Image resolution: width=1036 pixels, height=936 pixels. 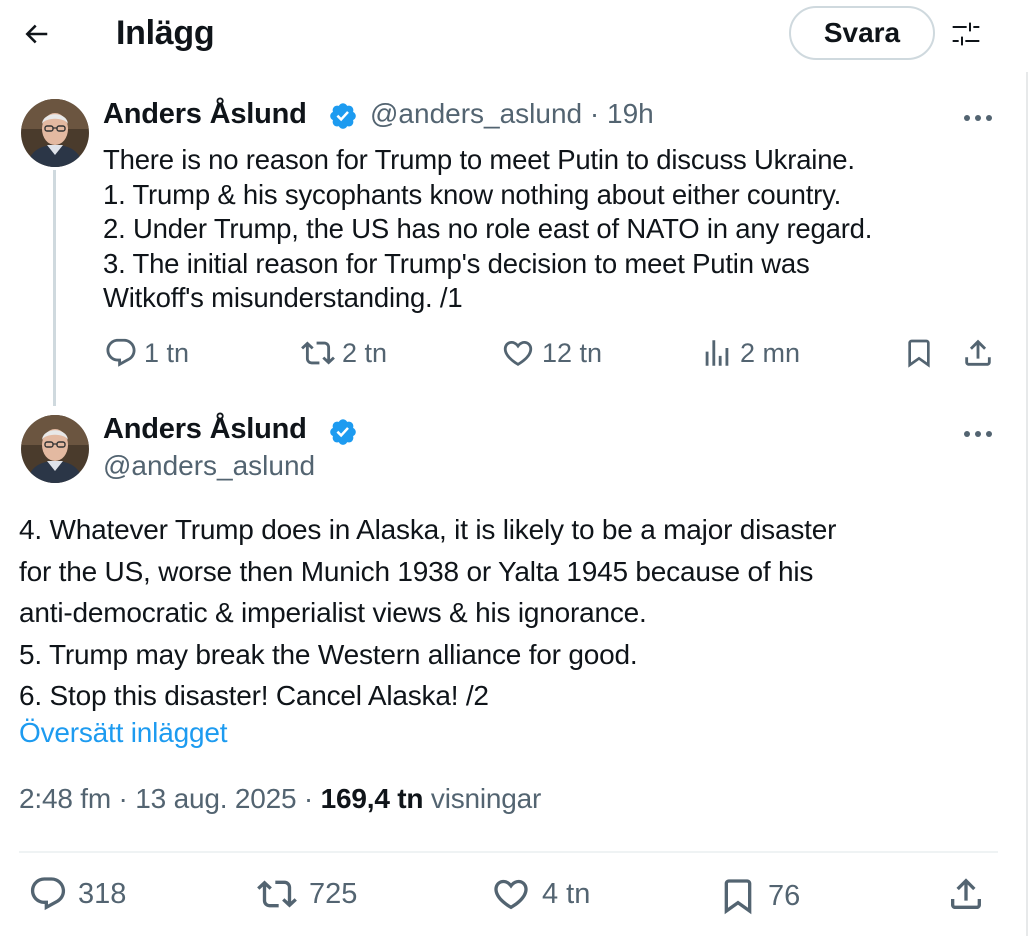 What do you see at coordinates (572, 352) in the screenshot?
I see `like-count: 12 tn` at bounding box center [572, 352].